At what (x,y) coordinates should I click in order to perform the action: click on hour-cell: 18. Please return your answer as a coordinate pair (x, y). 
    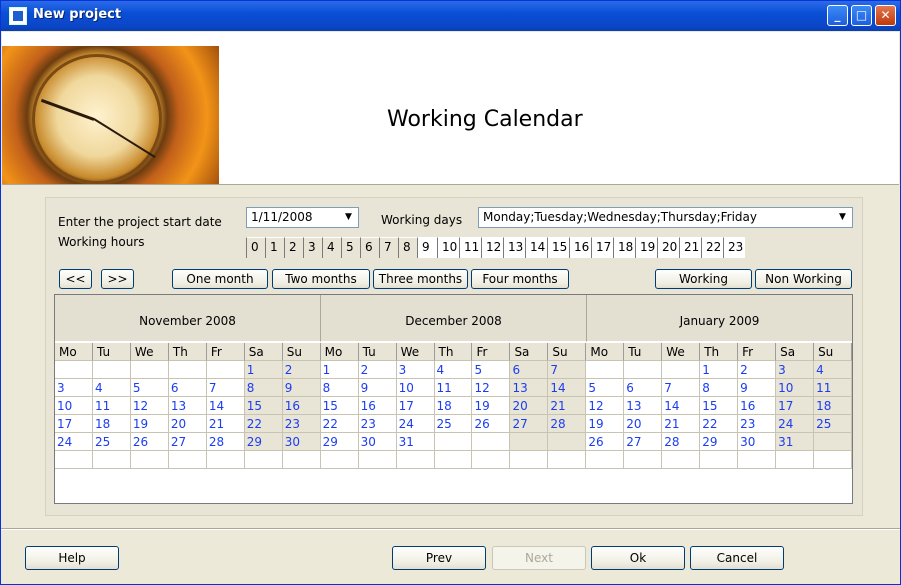
    Looking at the image, I should click on (624, 247).